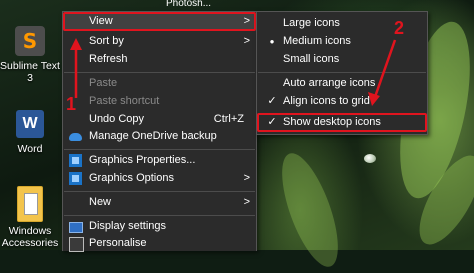  What do you see at coordinates (124, 101) in the screenshot?
I see `menu-item-paste-shortcut: Paste shortcut` at bounding box center [124, 101].